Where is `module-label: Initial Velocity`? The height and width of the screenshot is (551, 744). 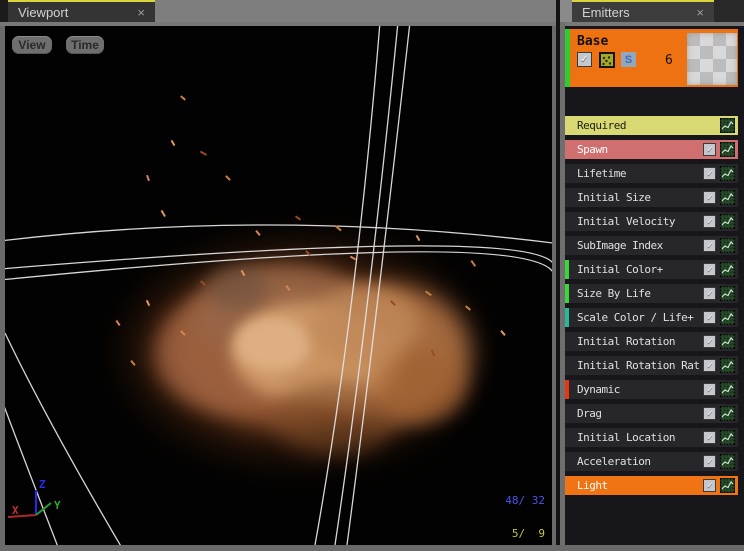 module-label: Initial Velocity is located at coordinates (626, 221).